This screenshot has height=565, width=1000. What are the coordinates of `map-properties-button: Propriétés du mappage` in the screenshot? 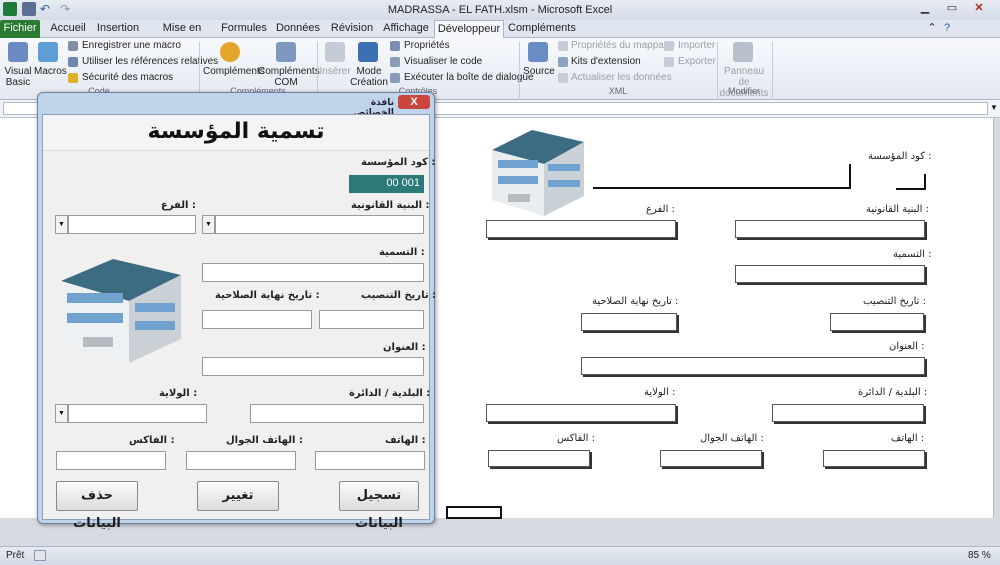 It's located at (623, 45).